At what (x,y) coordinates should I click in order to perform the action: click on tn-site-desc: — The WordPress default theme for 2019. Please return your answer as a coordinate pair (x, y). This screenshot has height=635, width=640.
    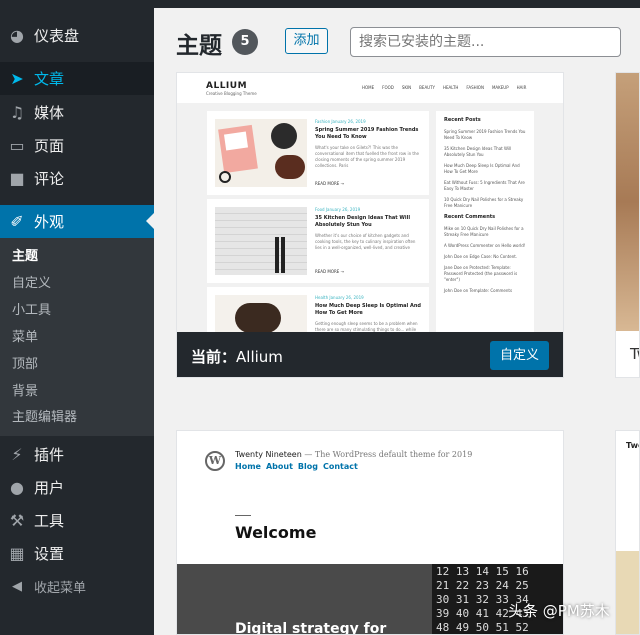
    Looking at the image, I should click on (388, 454).